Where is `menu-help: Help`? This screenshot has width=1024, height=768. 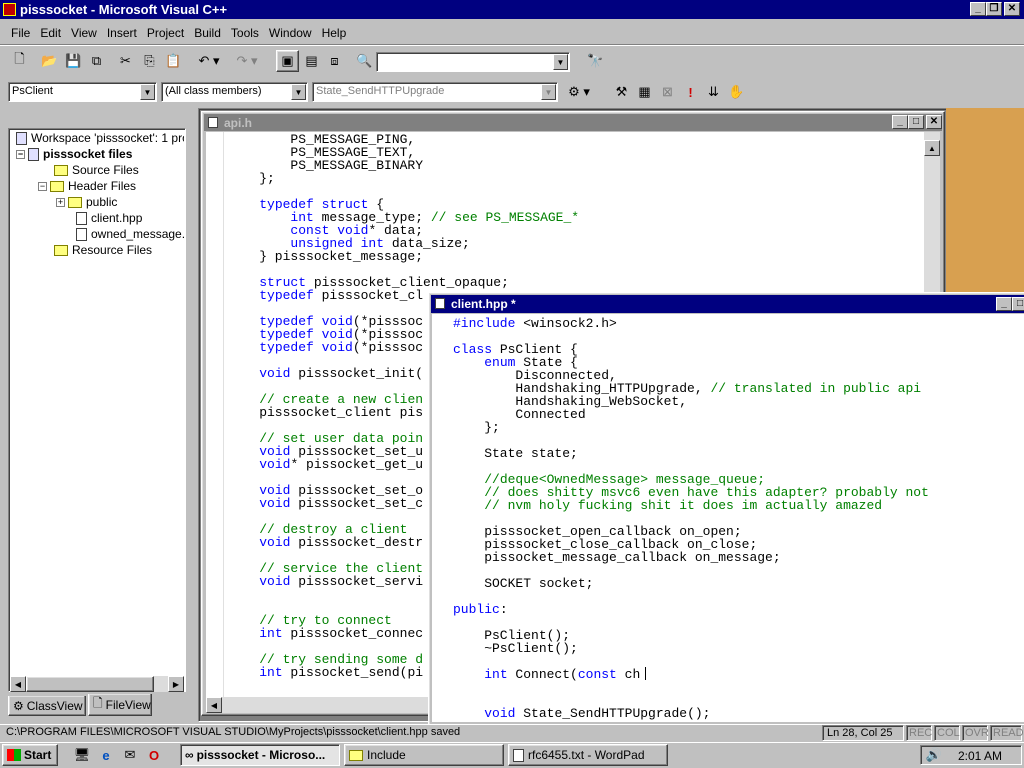 menu-help: Help is located at coordinates (334, 33).